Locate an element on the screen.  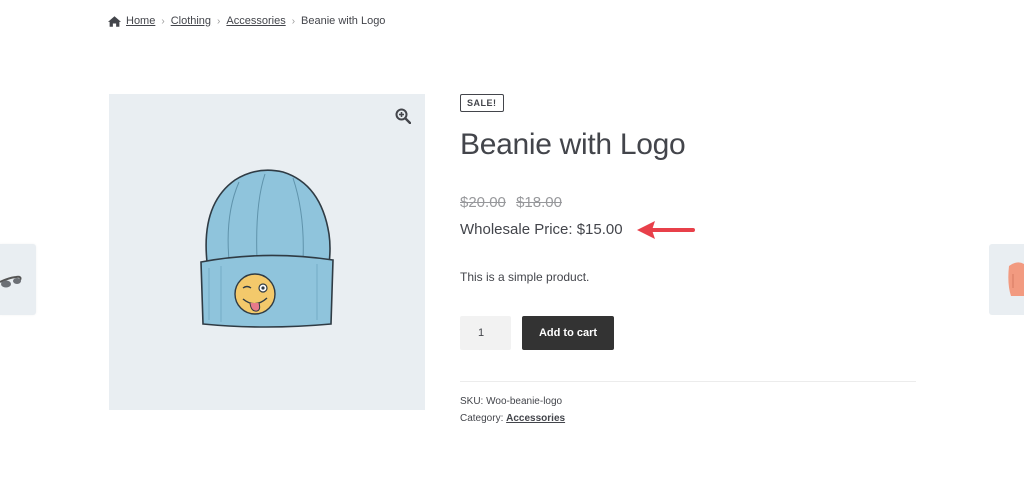
breadcrumb-clothing-link: Clothing is located at coordinates (191, 21).